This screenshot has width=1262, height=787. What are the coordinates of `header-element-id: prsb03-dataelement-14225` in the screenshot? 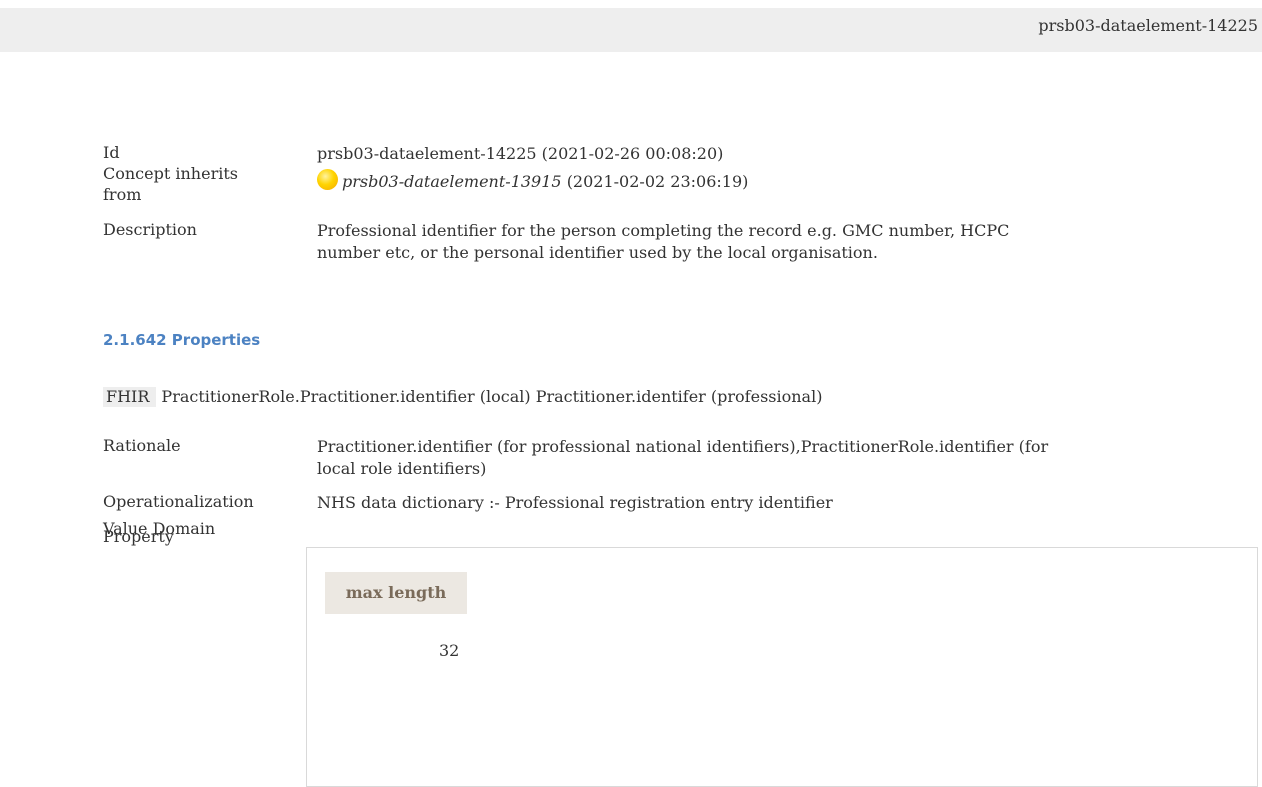 It's located at (1148, 25).